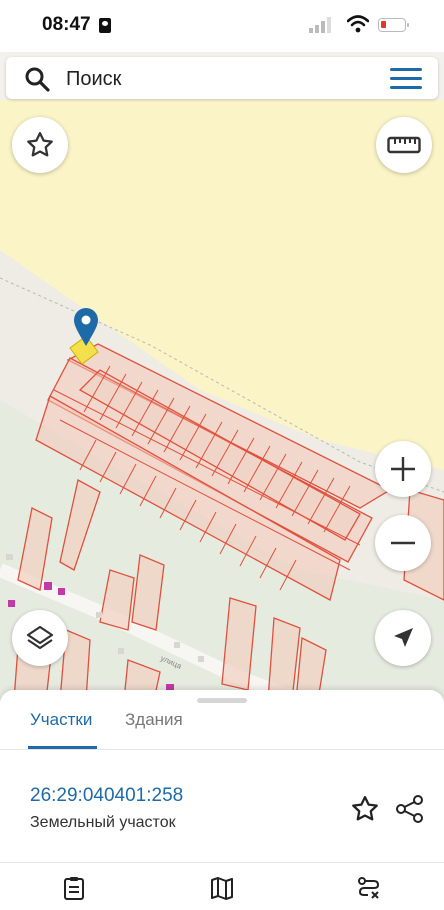  I want to click on drag-handle, so click(222, 700).